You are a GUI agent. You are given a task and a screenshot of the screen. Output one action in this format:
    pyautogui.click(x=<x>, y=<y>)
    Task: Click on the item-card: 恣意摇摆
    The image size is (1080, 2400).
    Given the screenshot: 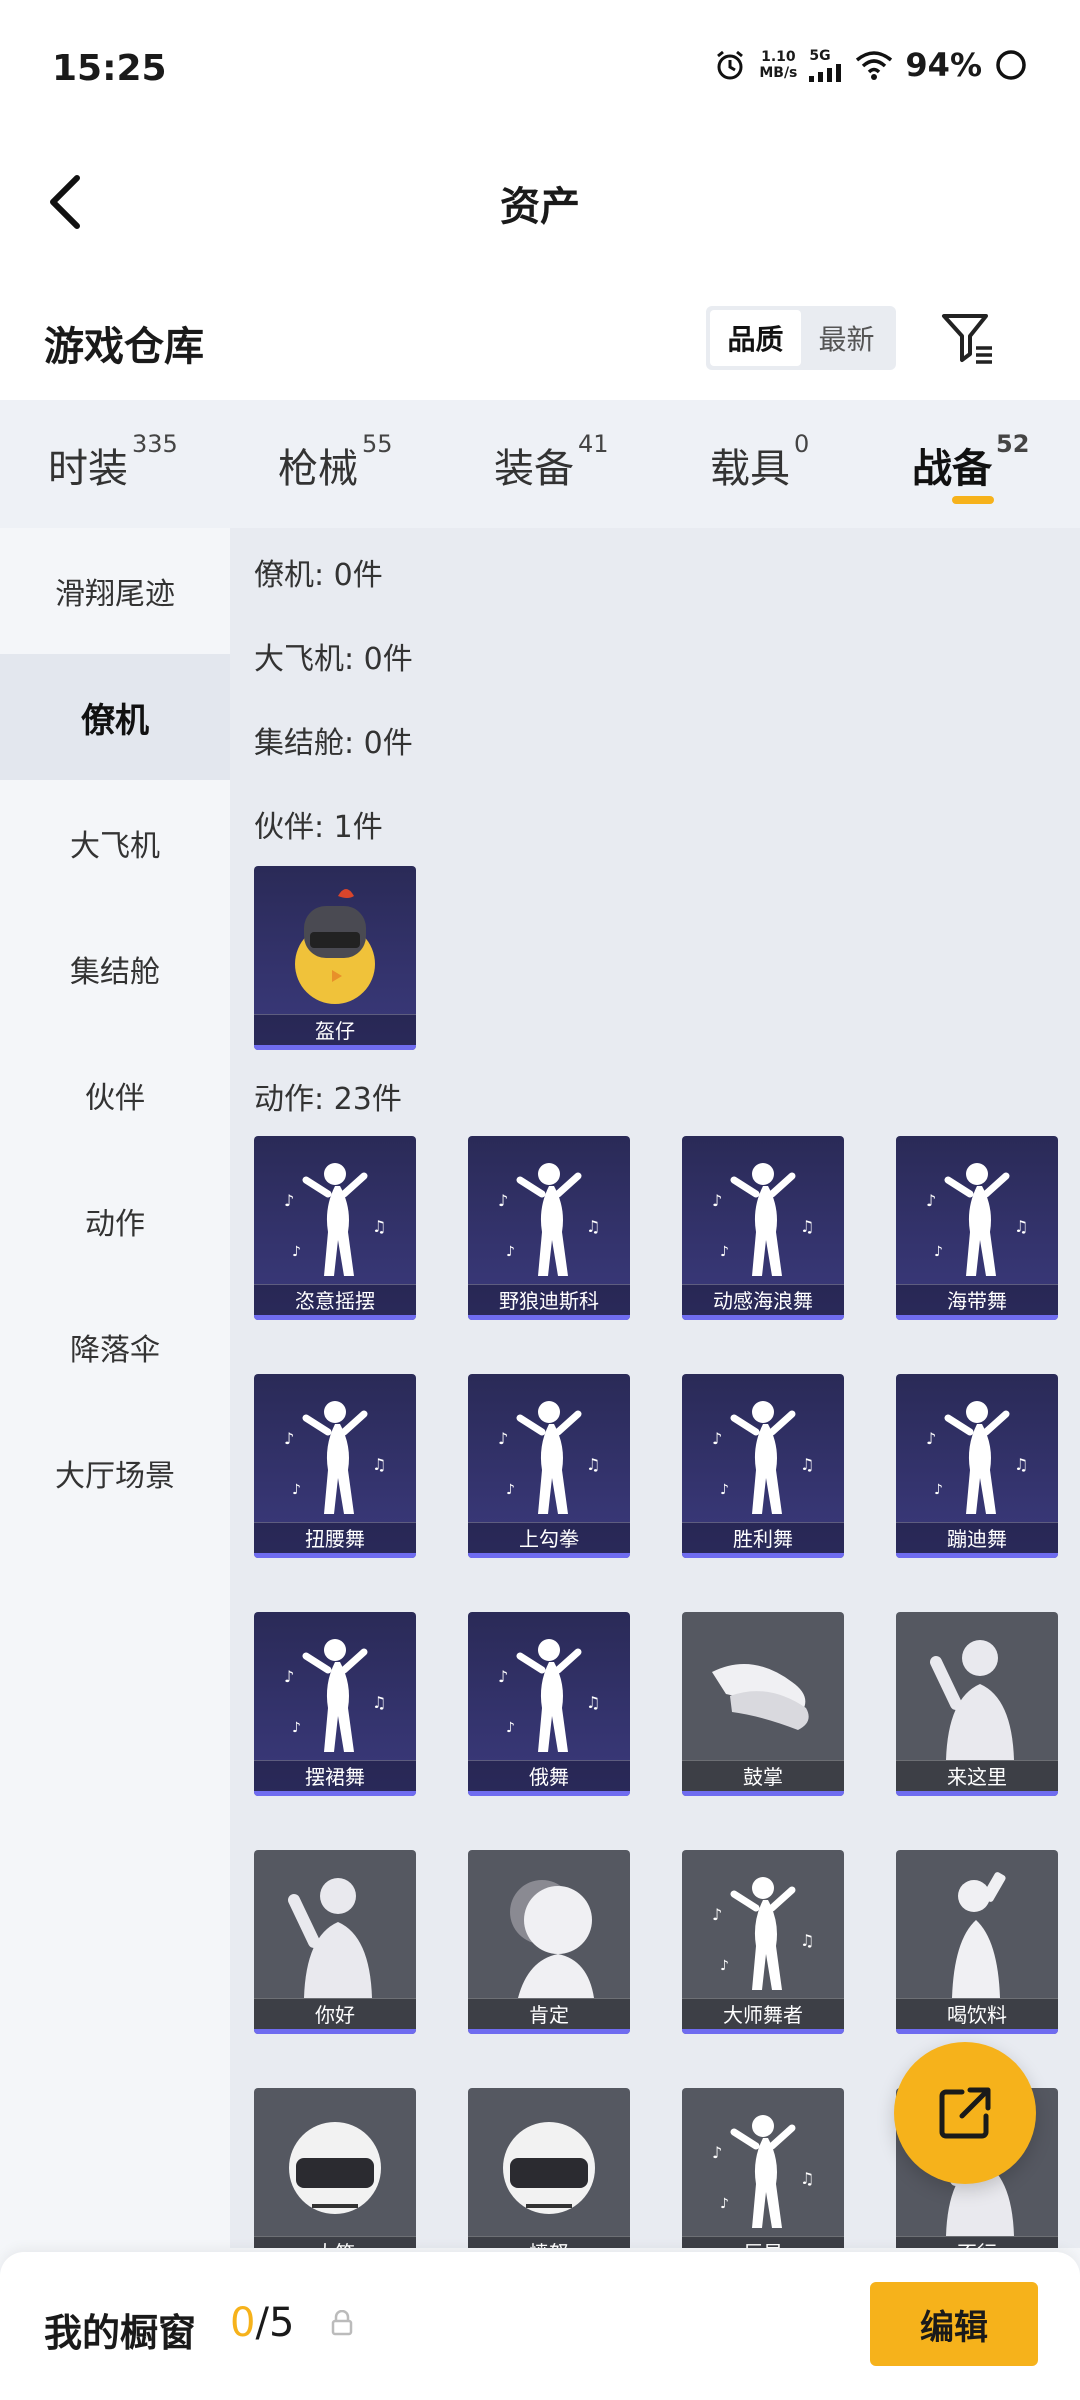 What is the action you would take?
    pyautogui.click(x=335, y=1228)
    